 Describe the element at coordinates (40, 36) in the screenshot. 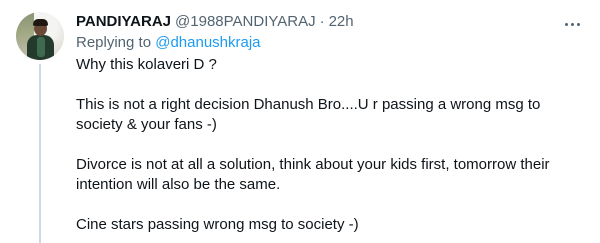

I see `avatar` at that location.